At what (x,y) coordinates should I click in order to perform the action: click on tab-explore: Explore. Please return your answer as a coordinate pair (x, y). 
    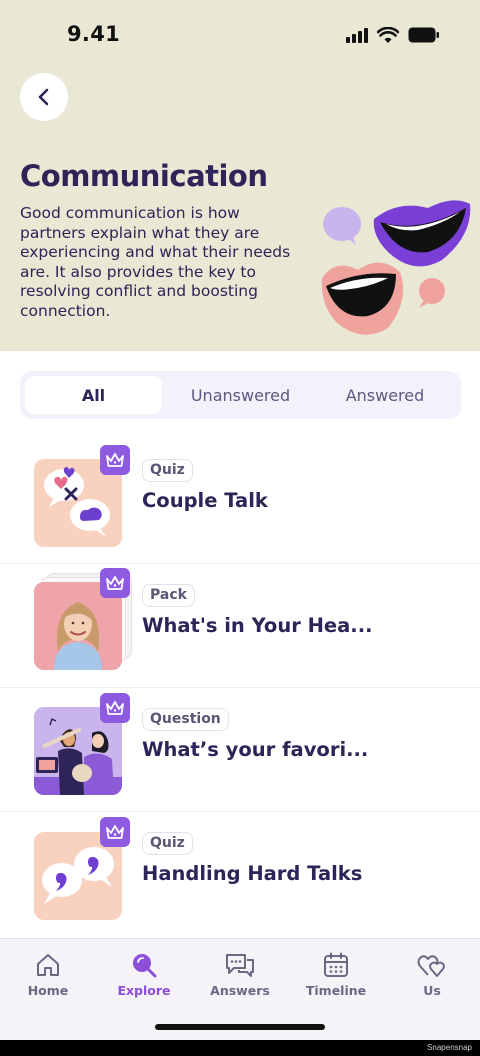
    Looking at the image, I should click on (144, 974).